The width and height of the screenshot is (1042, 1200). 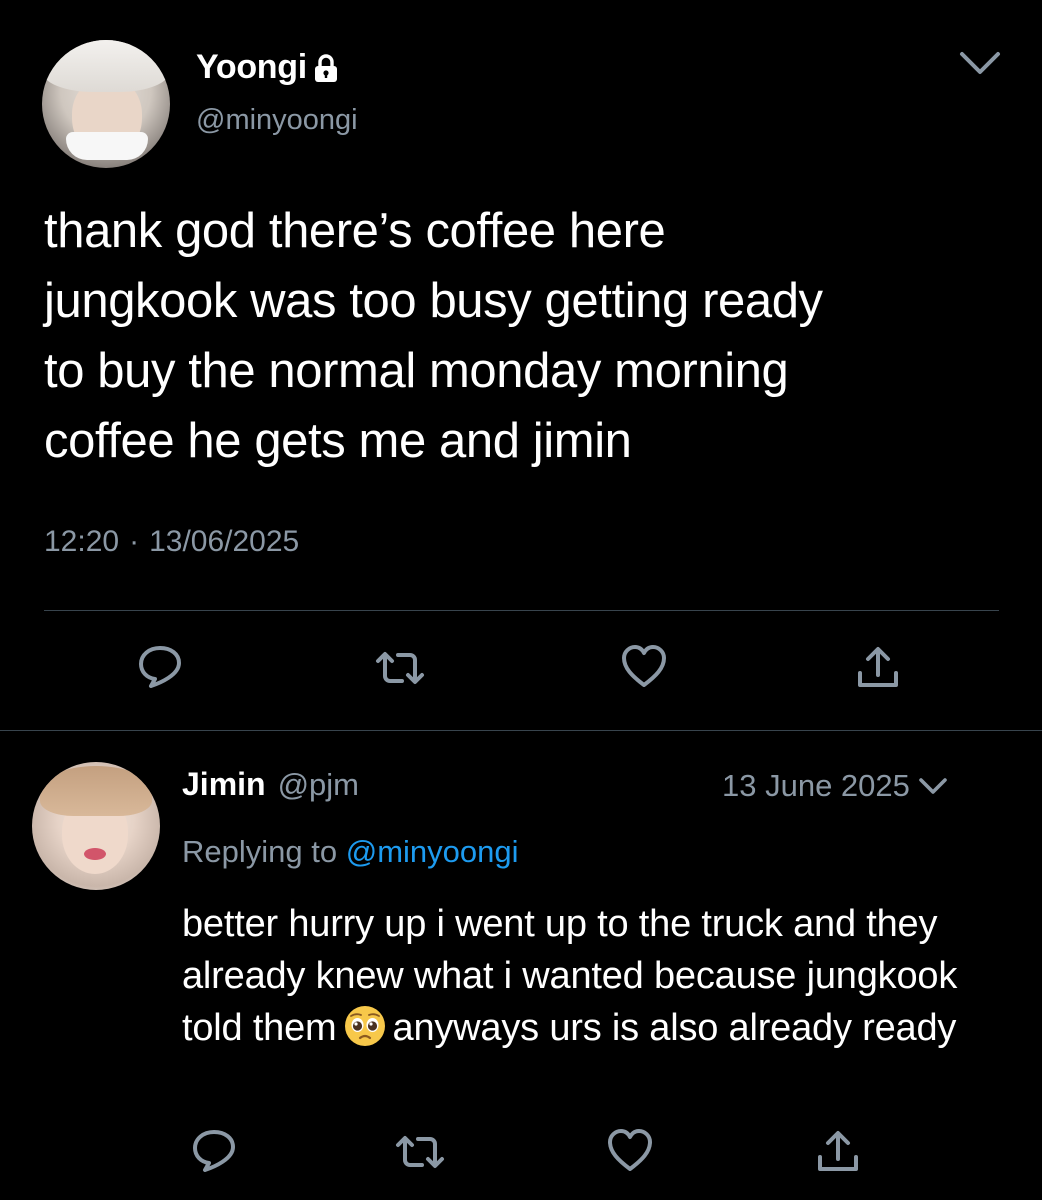 I want to click on author-handle: @minyoongi, so click(x=277, y=120).